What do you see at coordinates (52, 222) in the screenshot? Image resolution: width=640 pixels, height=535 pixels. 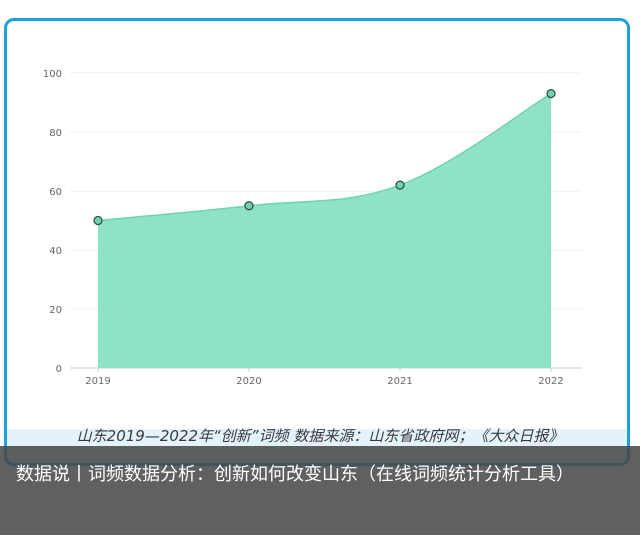 I see `y-axis-ticks: 0 20 40 60 80 100` at bounding box center [52, 222].